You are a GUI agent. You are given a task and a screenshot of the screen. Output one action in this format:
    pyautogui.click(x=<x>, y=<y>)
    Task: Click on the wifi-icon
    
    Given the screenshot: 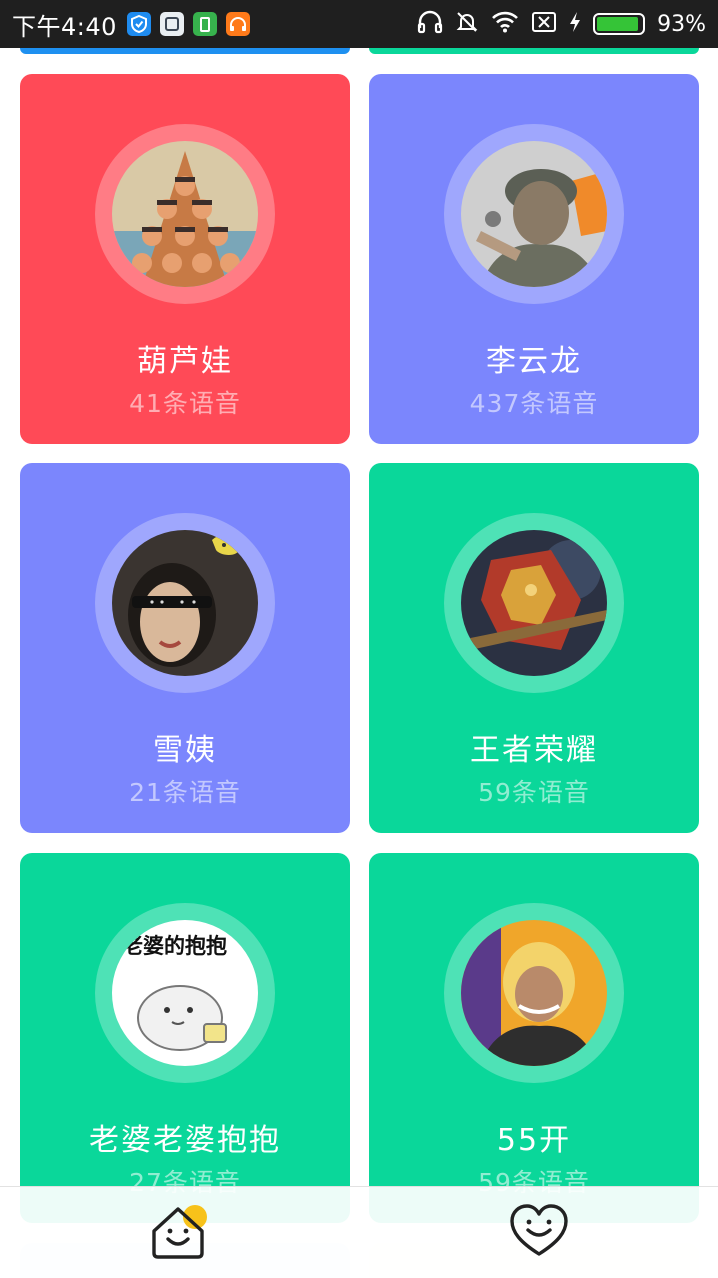 What is the action you would take?
    pyautogui.click(x=505, y=24)
    